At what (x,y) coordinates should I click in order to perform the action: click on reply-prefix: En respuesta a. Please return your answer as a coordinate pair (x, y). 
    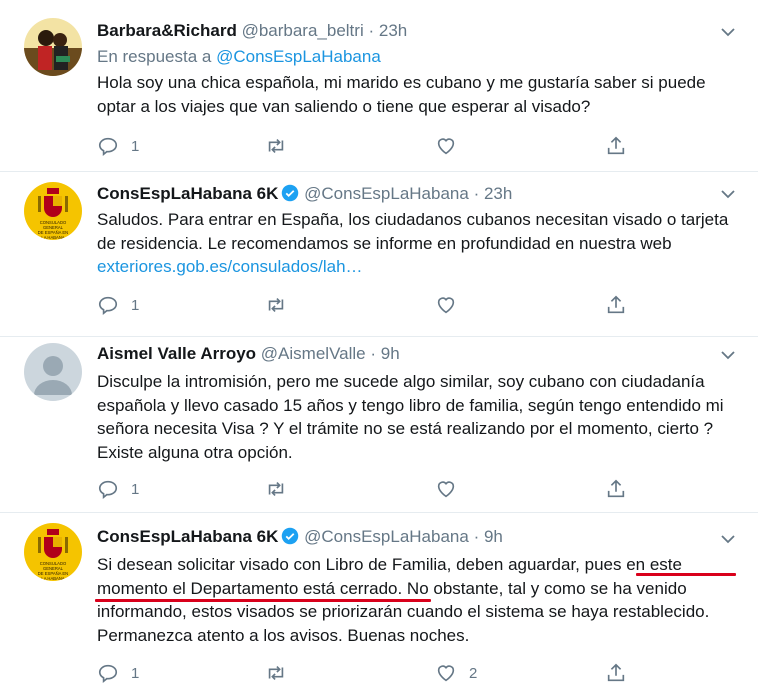
    Looking at the image, I should click on (157, 56).